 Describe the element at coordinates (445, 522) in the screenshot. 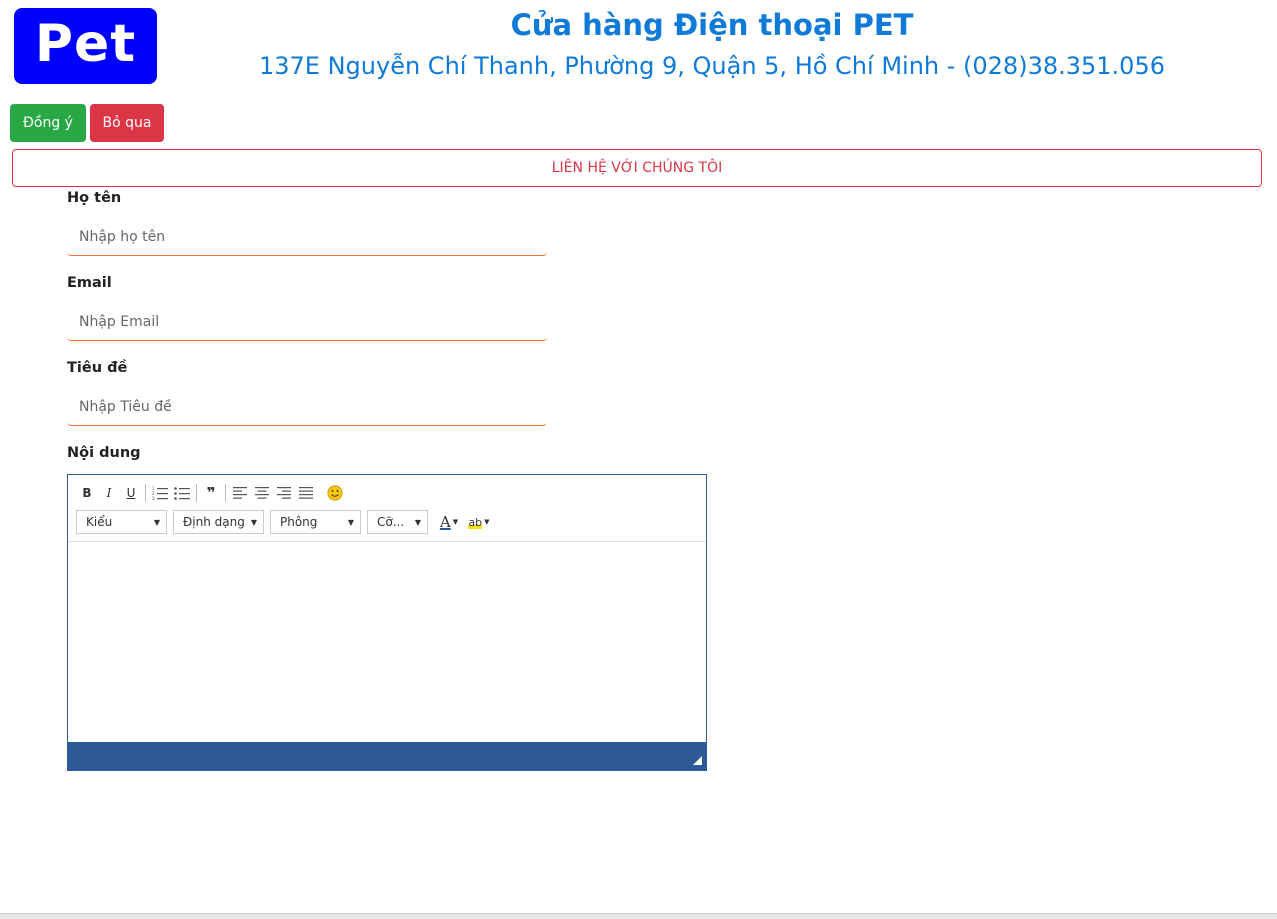

I see `text-color-glyph: A` at that location.